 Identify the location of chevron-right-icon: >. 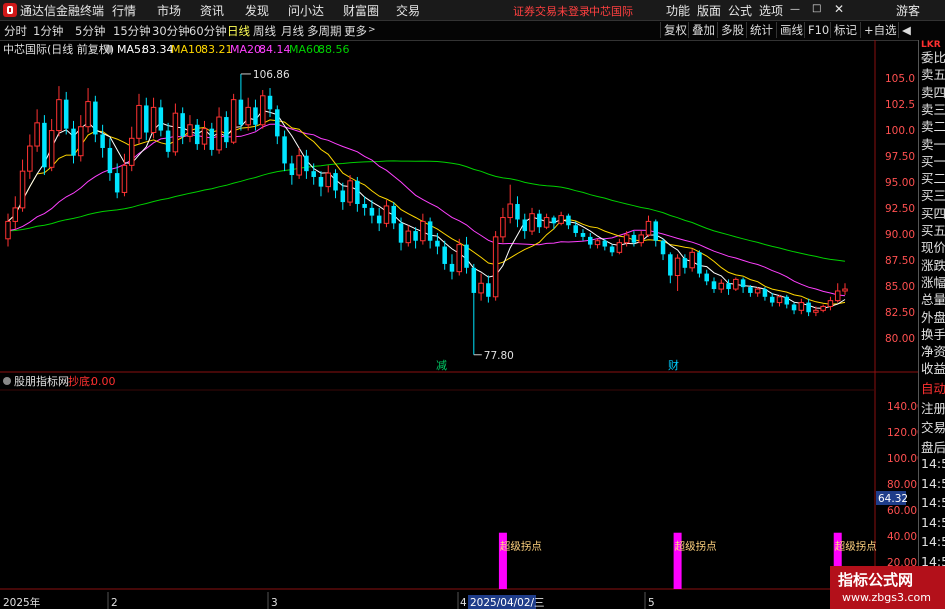
(372, 30).